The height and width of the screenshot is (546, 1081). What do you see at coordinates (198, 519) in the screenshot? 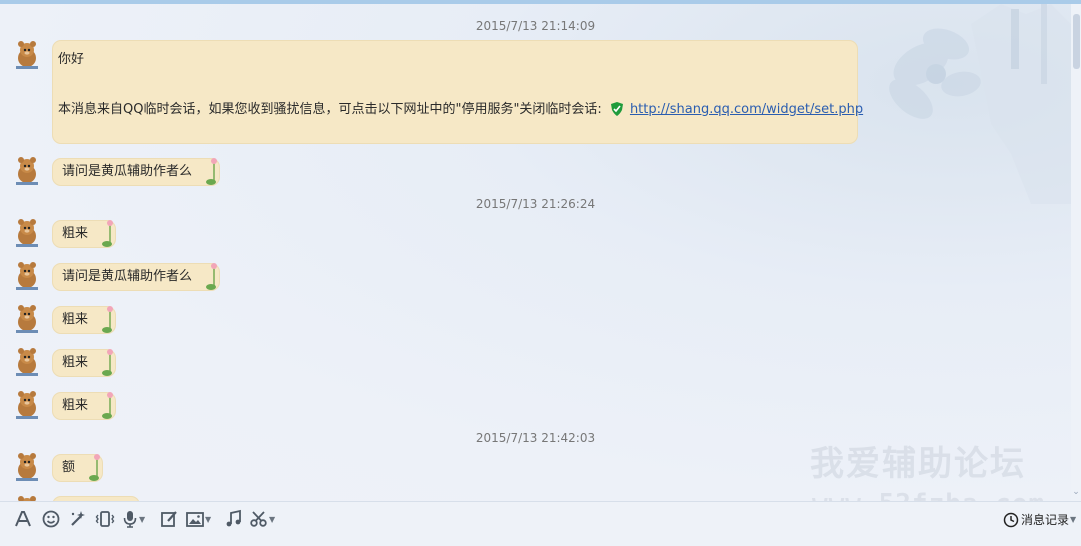
I see `image-icon: ▼` at bounding box center [198, 519].